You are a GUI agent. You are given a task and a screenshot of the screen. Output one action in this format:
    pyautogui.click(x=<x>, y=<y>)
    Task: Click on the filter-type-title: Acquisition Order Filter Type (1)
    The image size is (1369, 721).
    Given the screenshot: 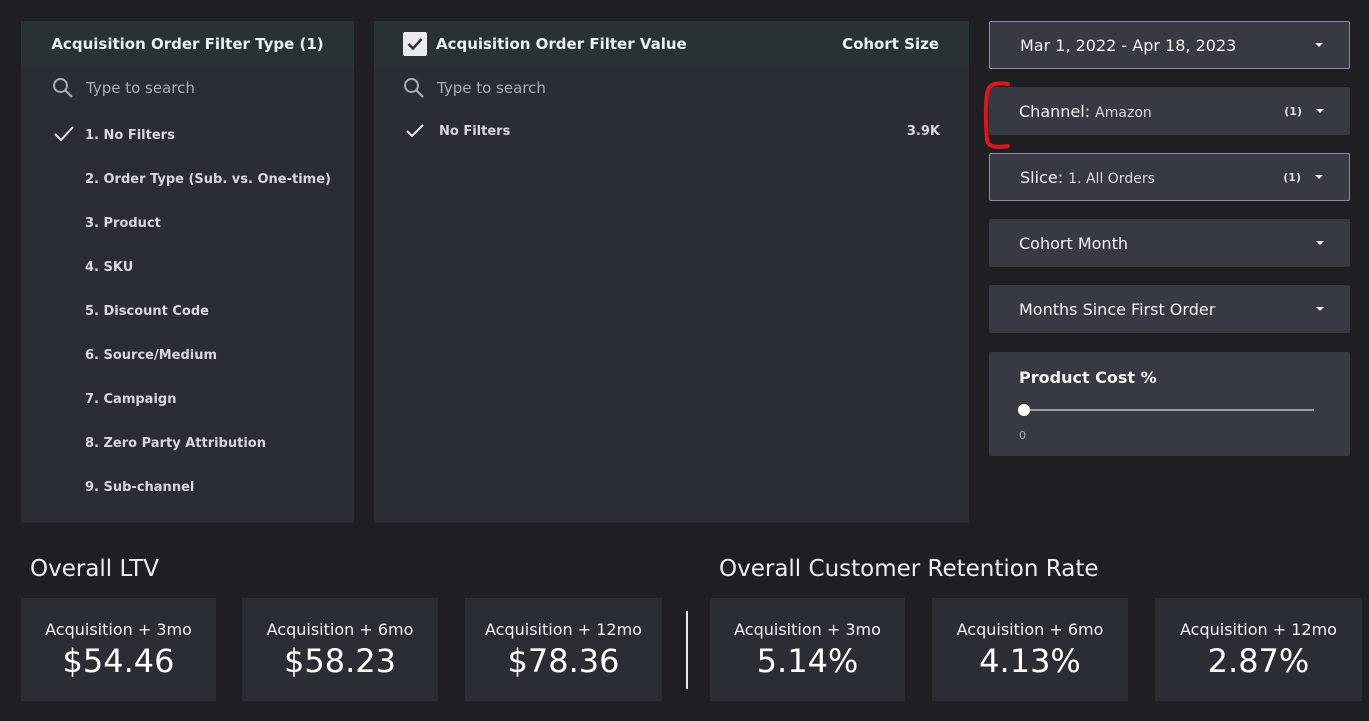 What is the action you would take?
    pyautogui.click(x=187, y=44)
    